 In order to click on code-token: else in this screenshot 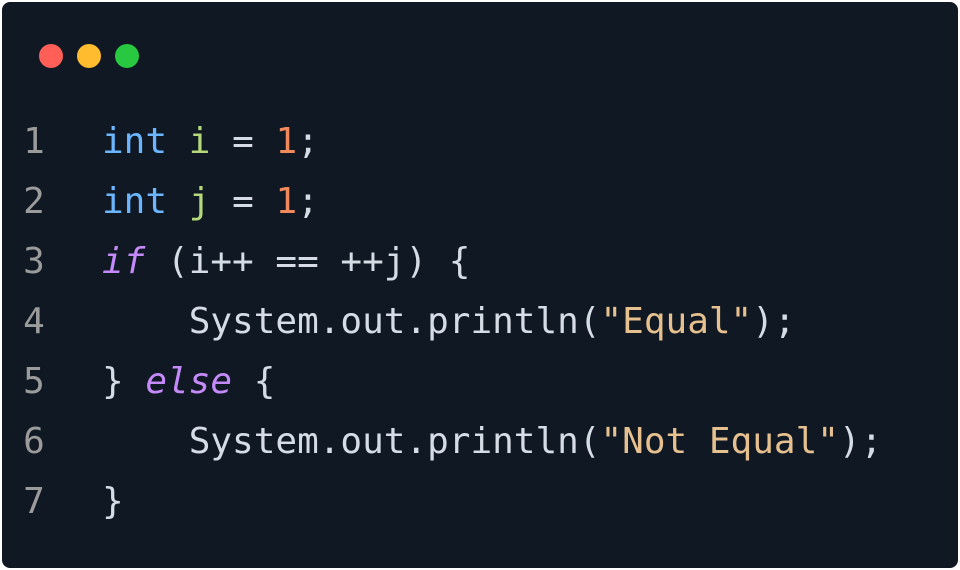, I will do `click(189, 381)`.